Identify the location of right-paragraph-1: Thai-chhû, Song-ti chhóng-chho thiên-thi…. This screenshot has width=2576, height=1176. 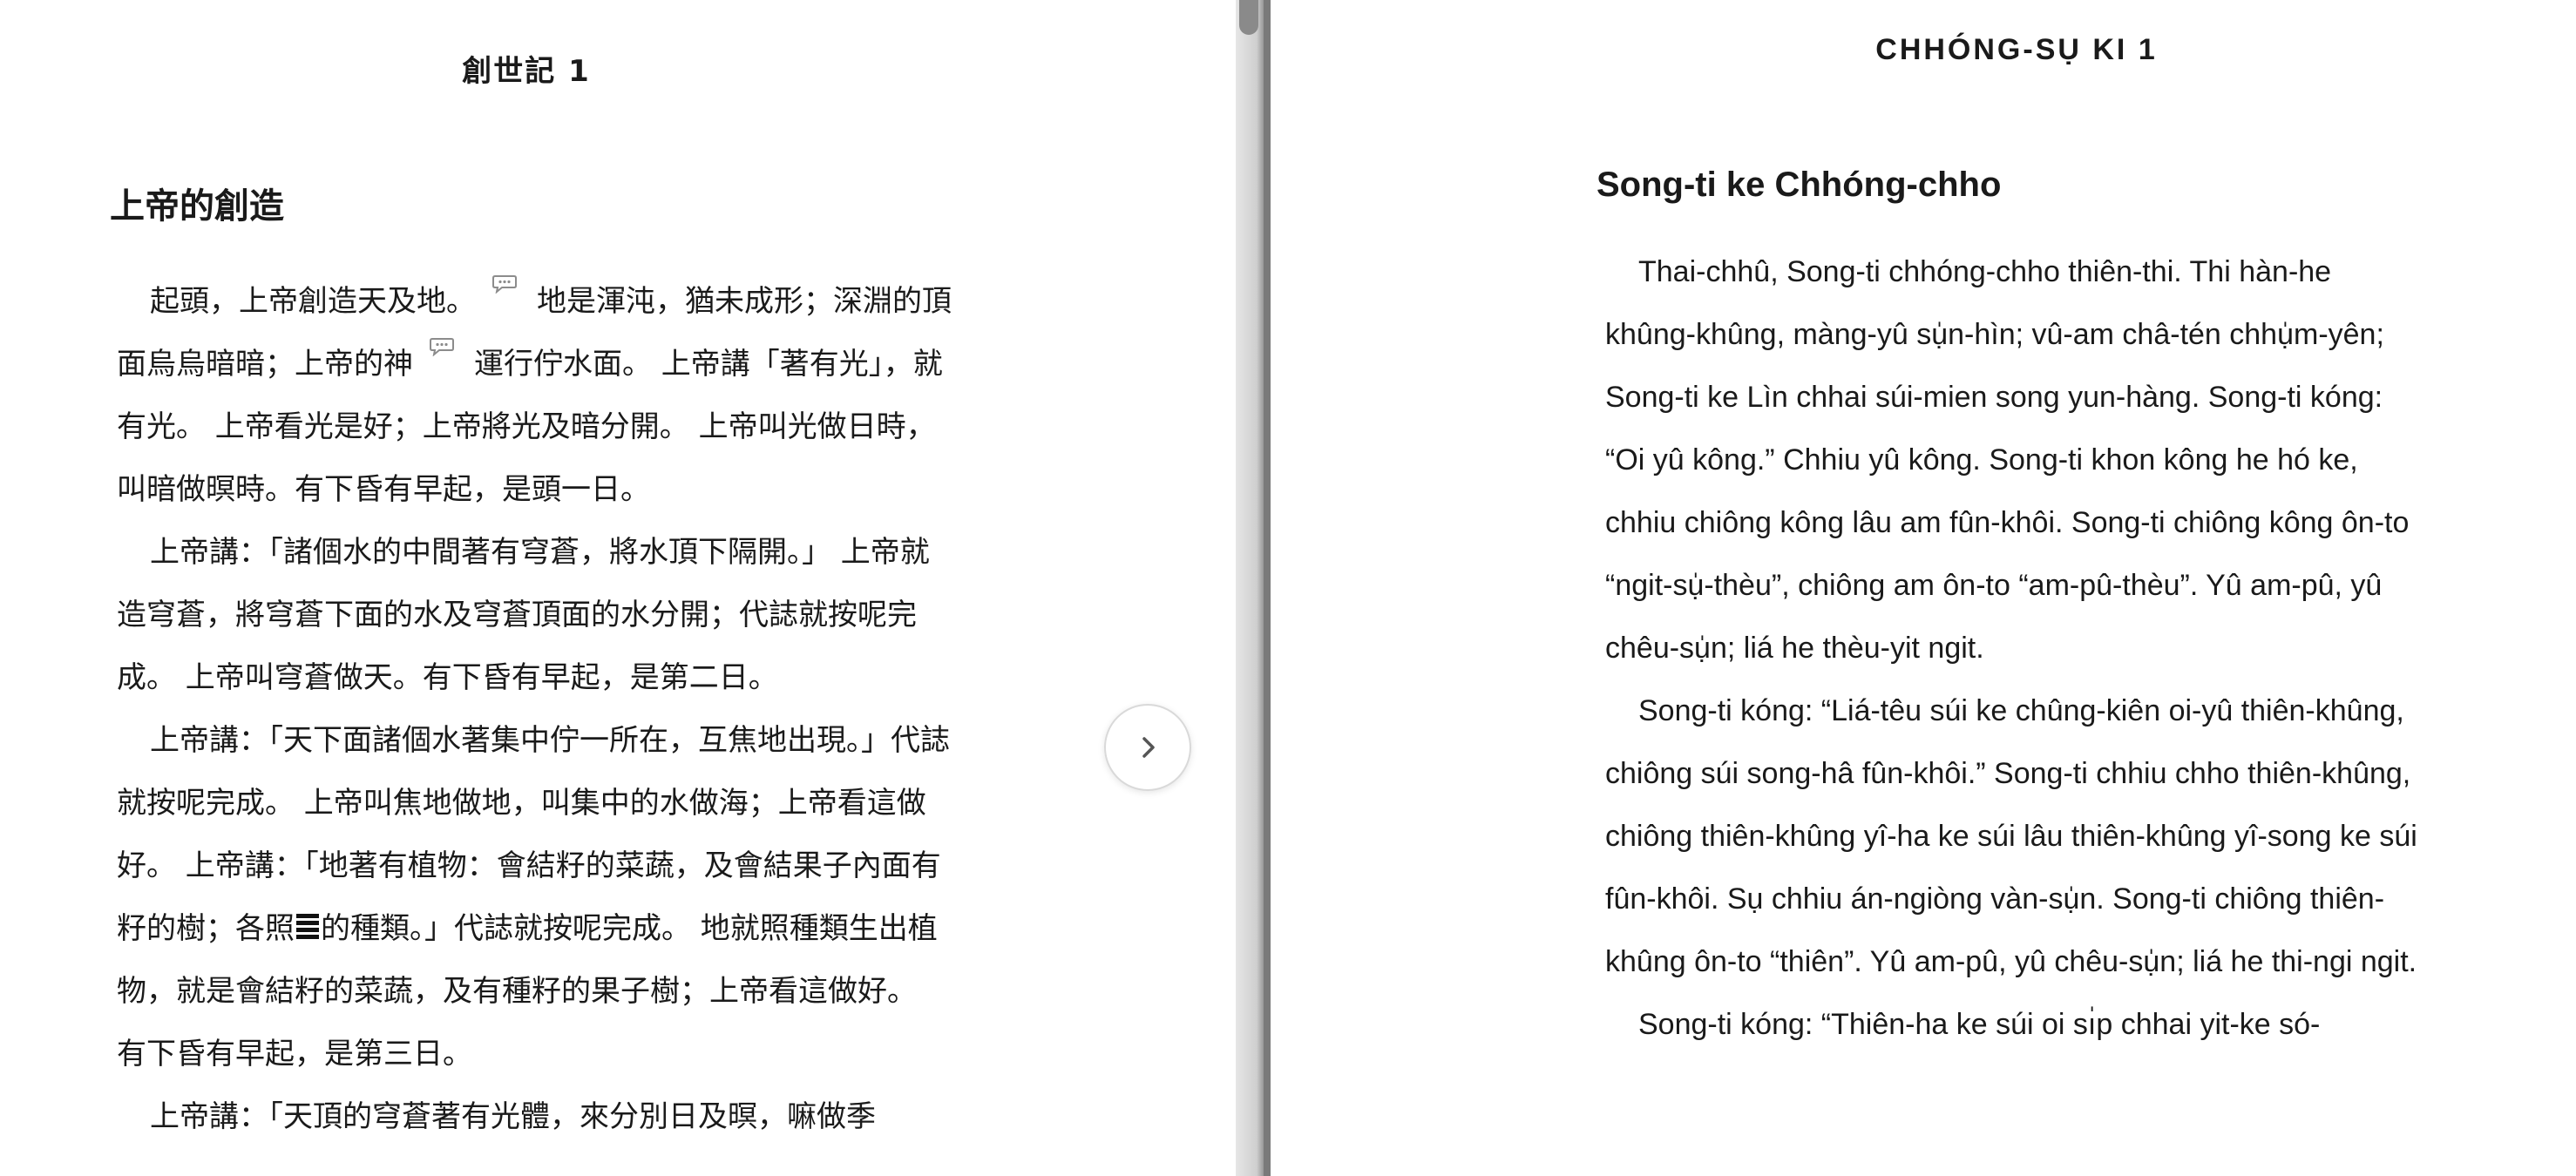
(2008, 460).